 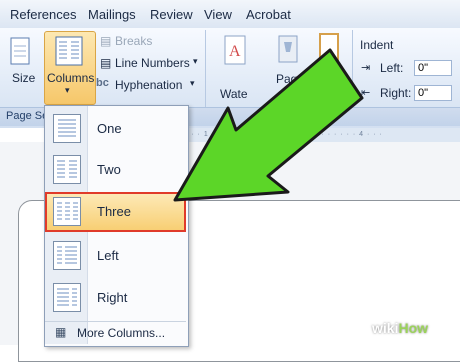 I want to click on wikihow-logo-how: How, so click(x=413, y=328).